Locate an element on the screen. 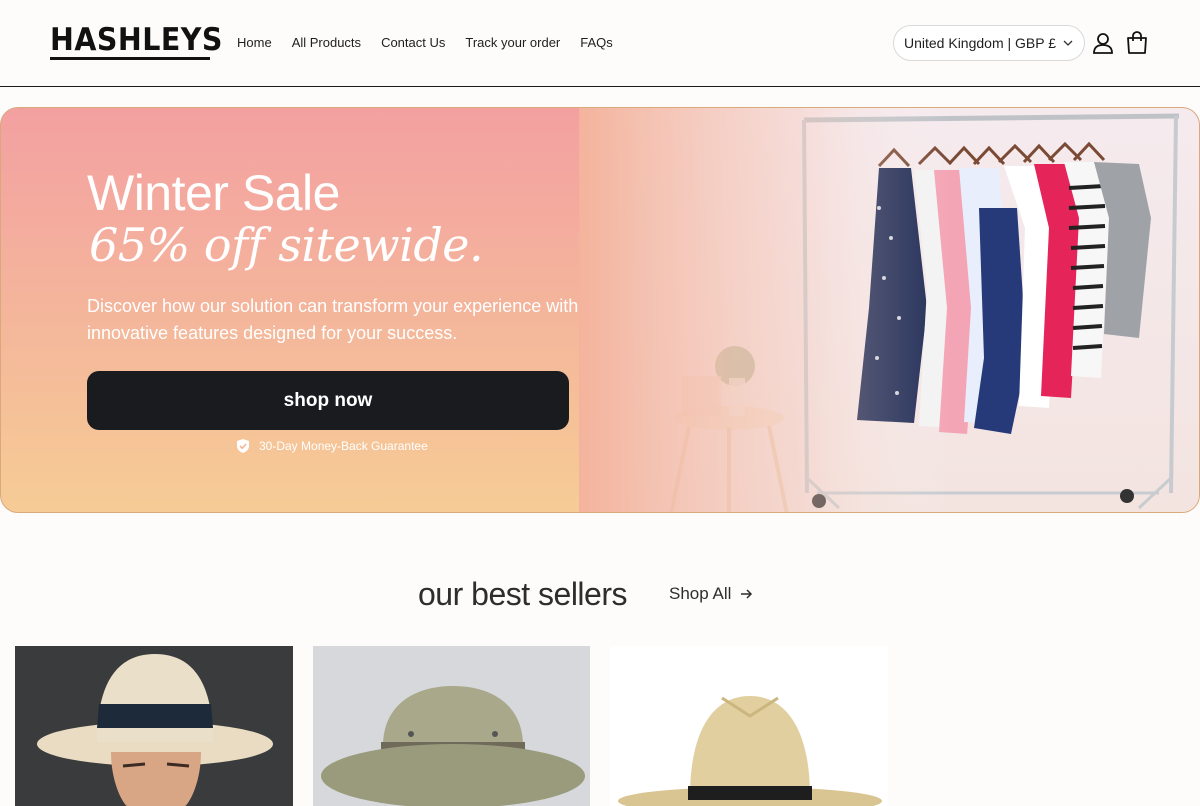 The image size is (1200, 806). straw-fedora-image is located at coordinates (749, 726).